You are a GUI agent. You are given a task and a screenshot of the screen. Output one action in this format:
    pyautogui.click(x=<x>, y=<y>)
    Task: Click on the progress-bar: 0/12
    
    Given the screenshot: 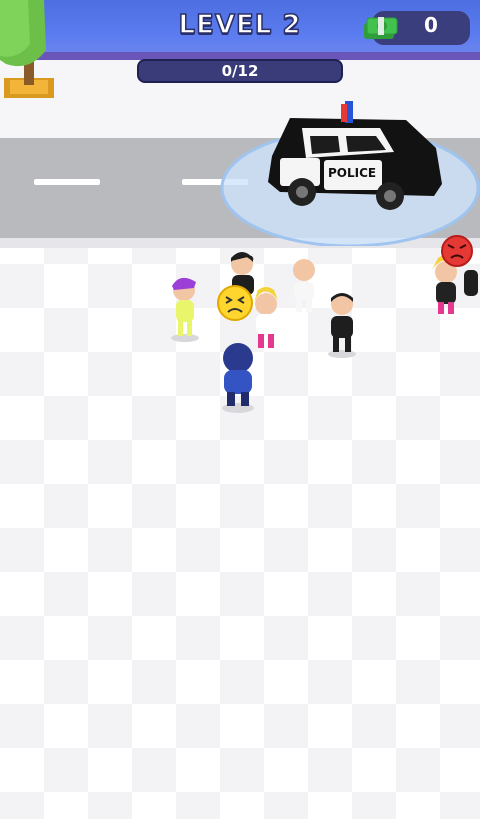 What is the action you would take?
    pyautogui.click(x=240, y=71)
    